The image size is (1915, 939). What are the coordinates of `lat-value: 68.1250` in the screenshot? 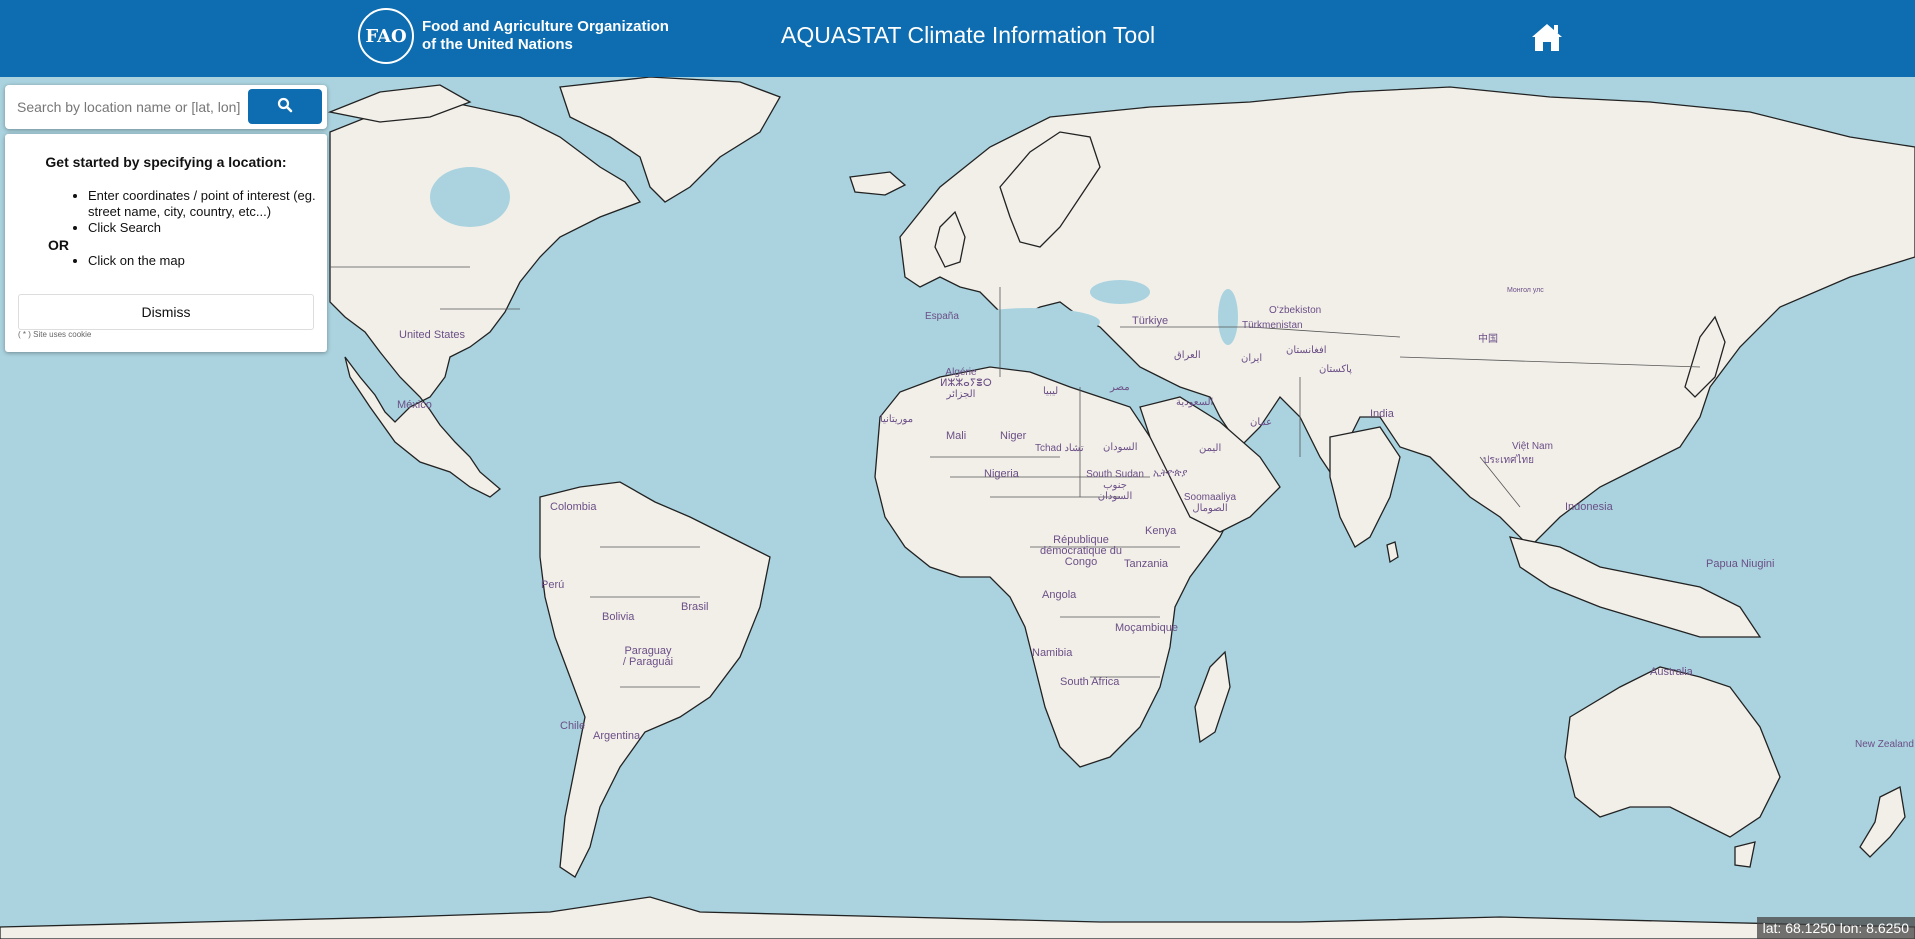 It's located at (1810, 928).